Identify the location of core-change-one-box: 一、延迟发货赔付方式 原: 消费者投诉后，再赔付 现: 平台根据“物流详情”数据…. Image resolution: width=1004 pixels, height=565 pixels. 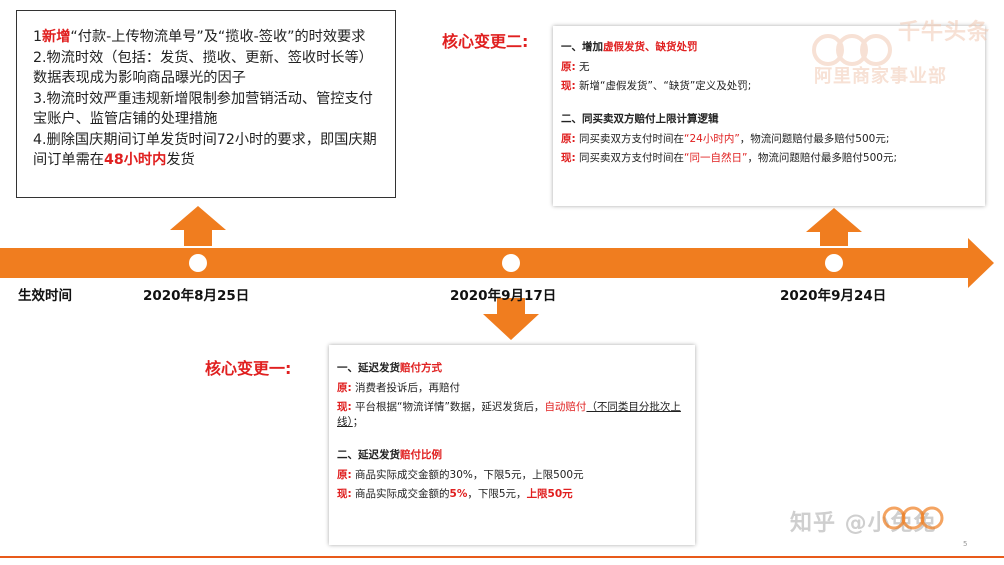
(512, 445).